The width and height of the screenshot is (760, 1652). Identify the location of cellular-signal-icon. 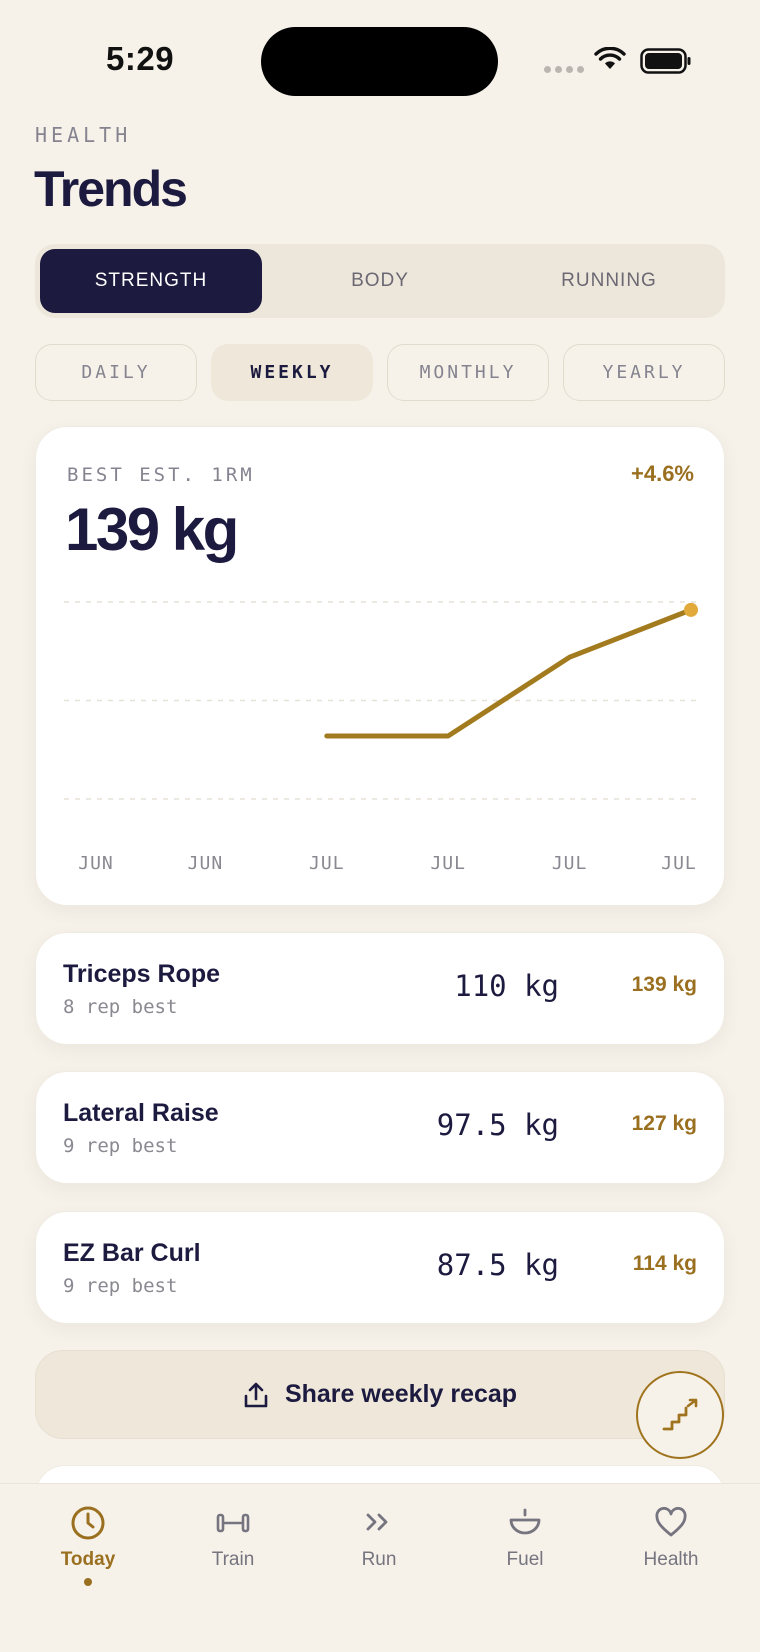
(564, 69).